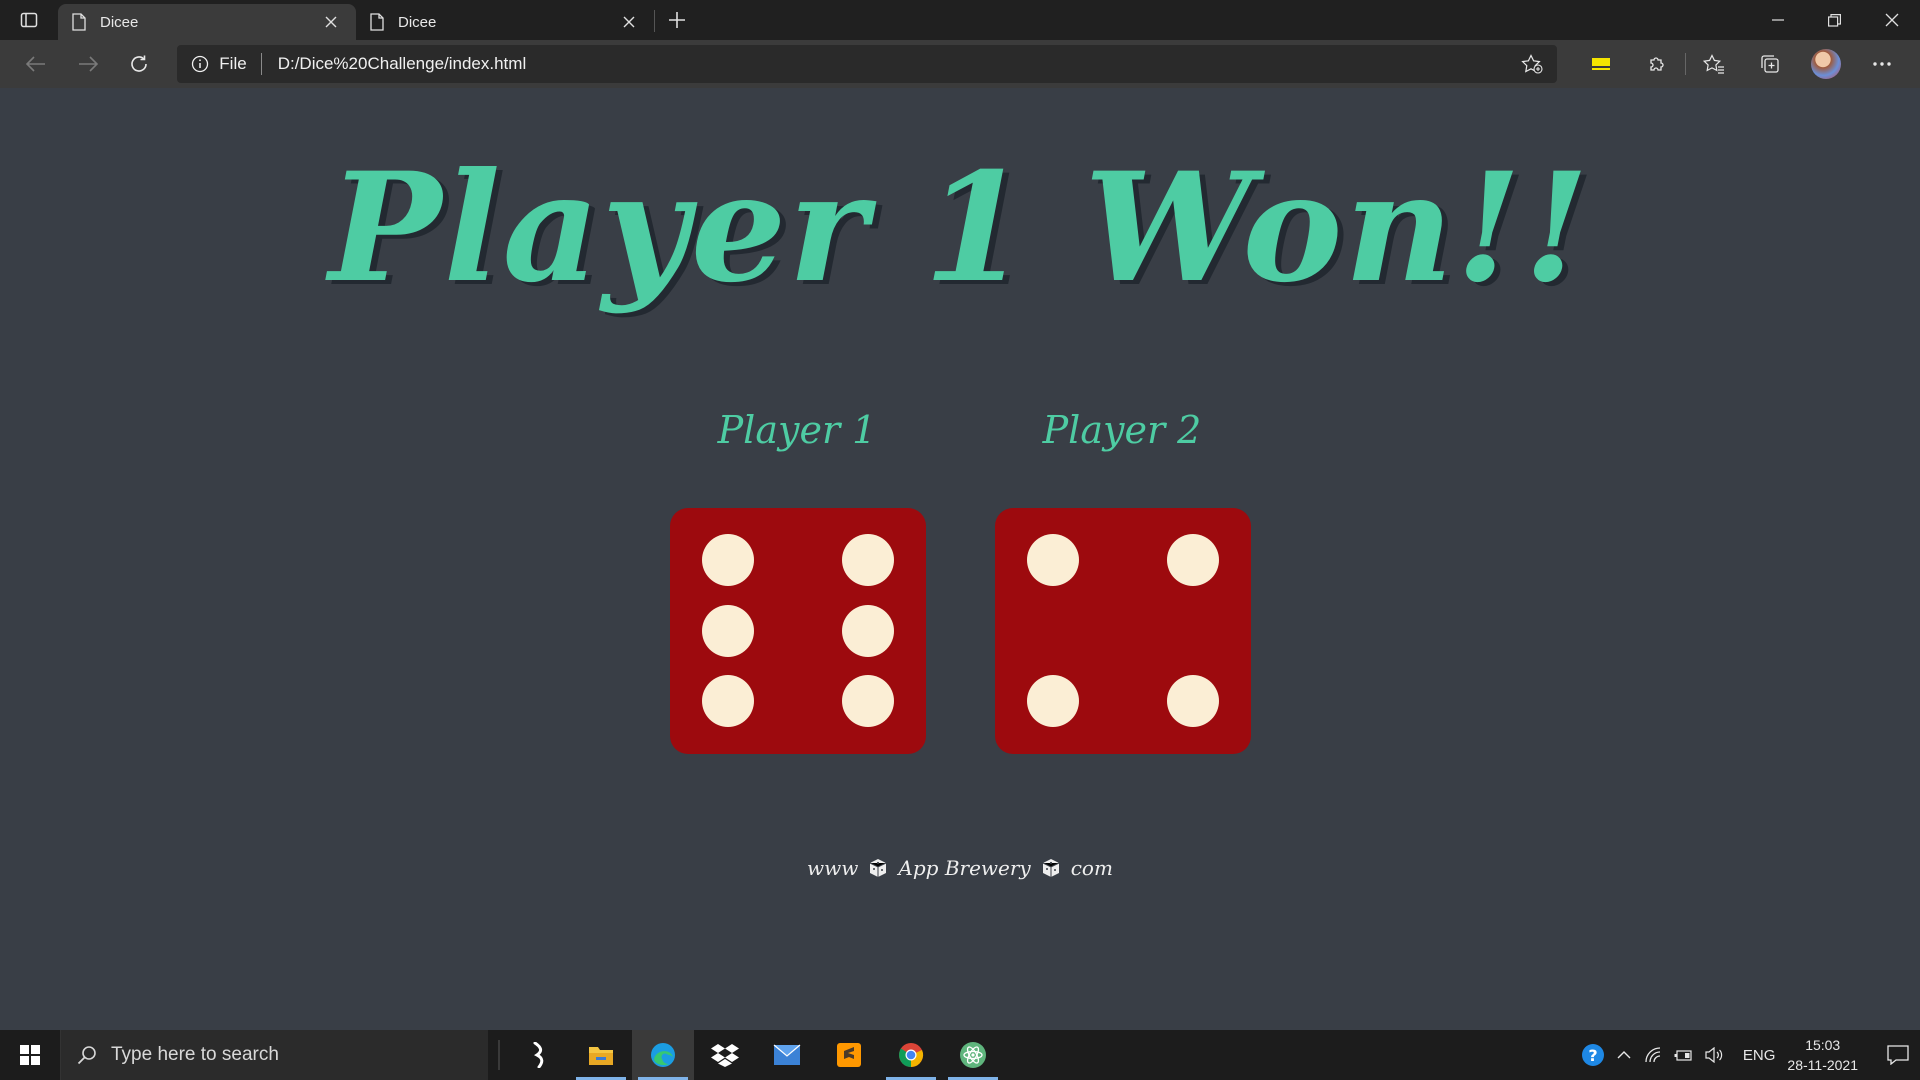 This screenshot has height=1080, width=1920. I want to click on extension-yellow-button, so click(1601, 64).